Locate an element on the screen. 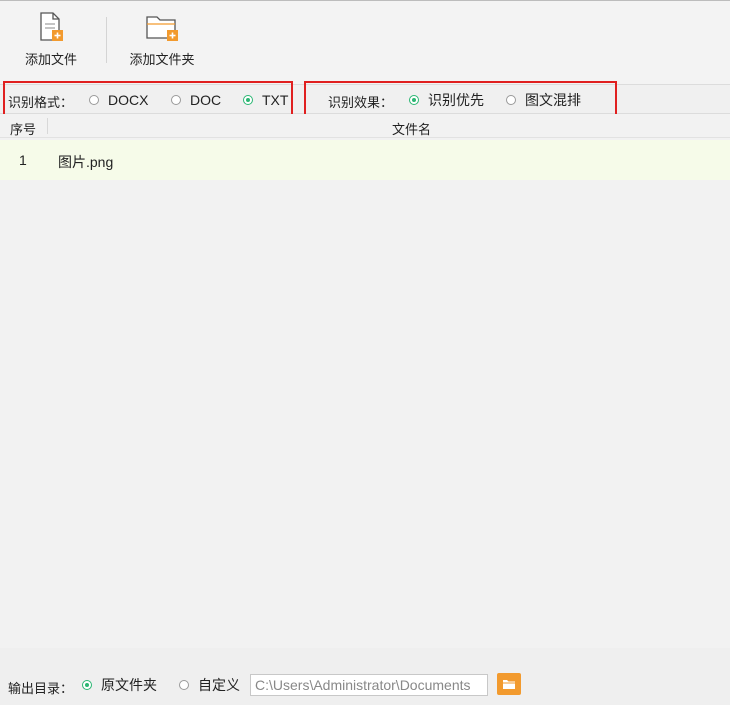  column-separator is located at coordinates (47, 126).